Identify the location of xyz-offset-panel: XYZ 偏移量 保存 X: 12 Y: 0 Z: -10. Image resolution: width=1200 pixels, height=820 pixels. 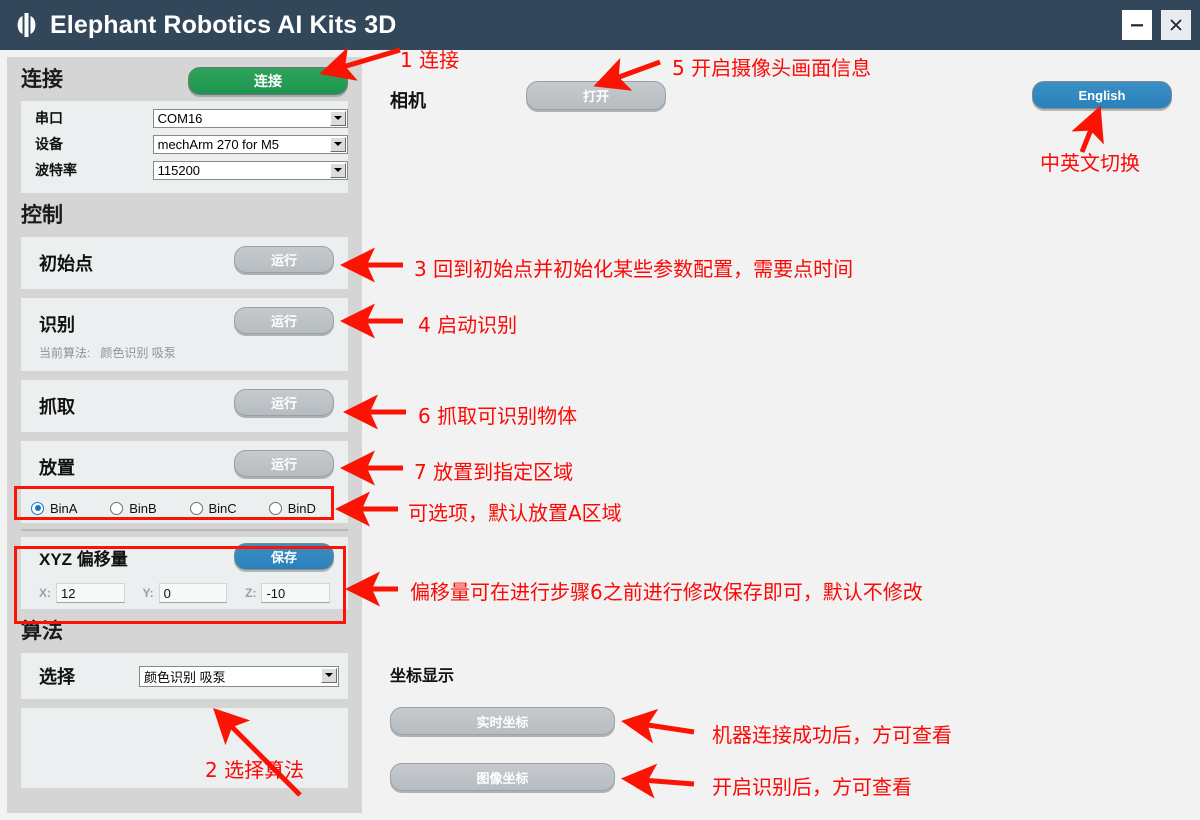
(184, 573).